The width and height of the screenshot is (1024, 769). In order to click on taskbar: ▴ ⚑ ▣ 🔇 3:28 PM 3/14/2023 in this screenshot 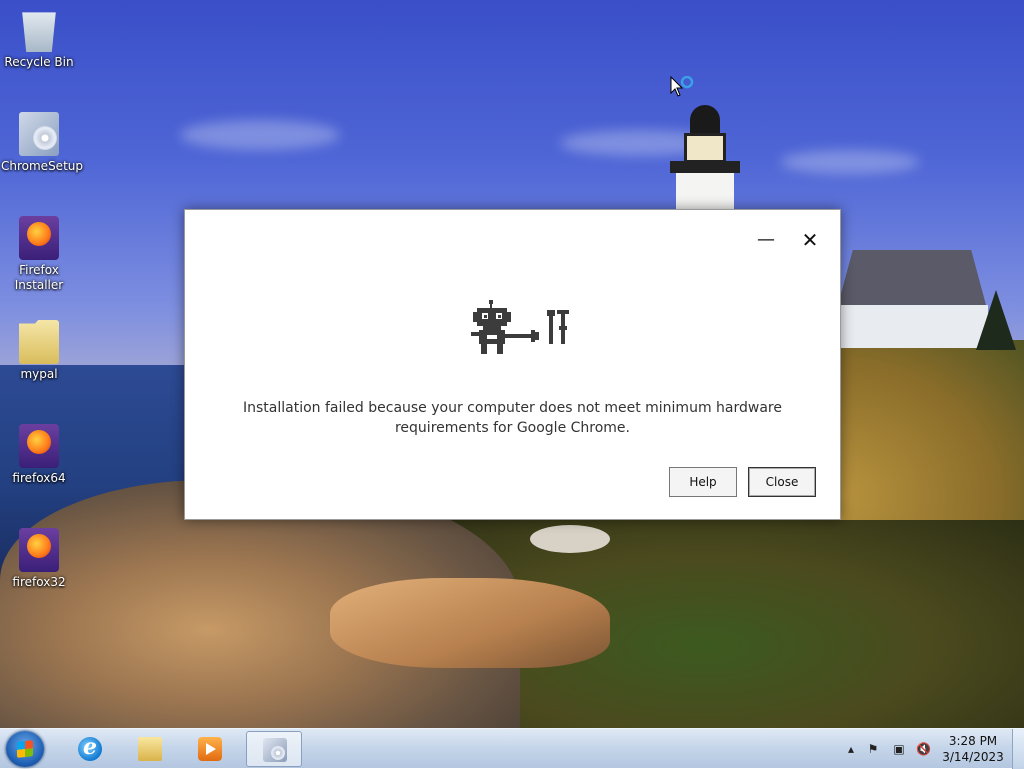, I will do `click(512, 748)`.